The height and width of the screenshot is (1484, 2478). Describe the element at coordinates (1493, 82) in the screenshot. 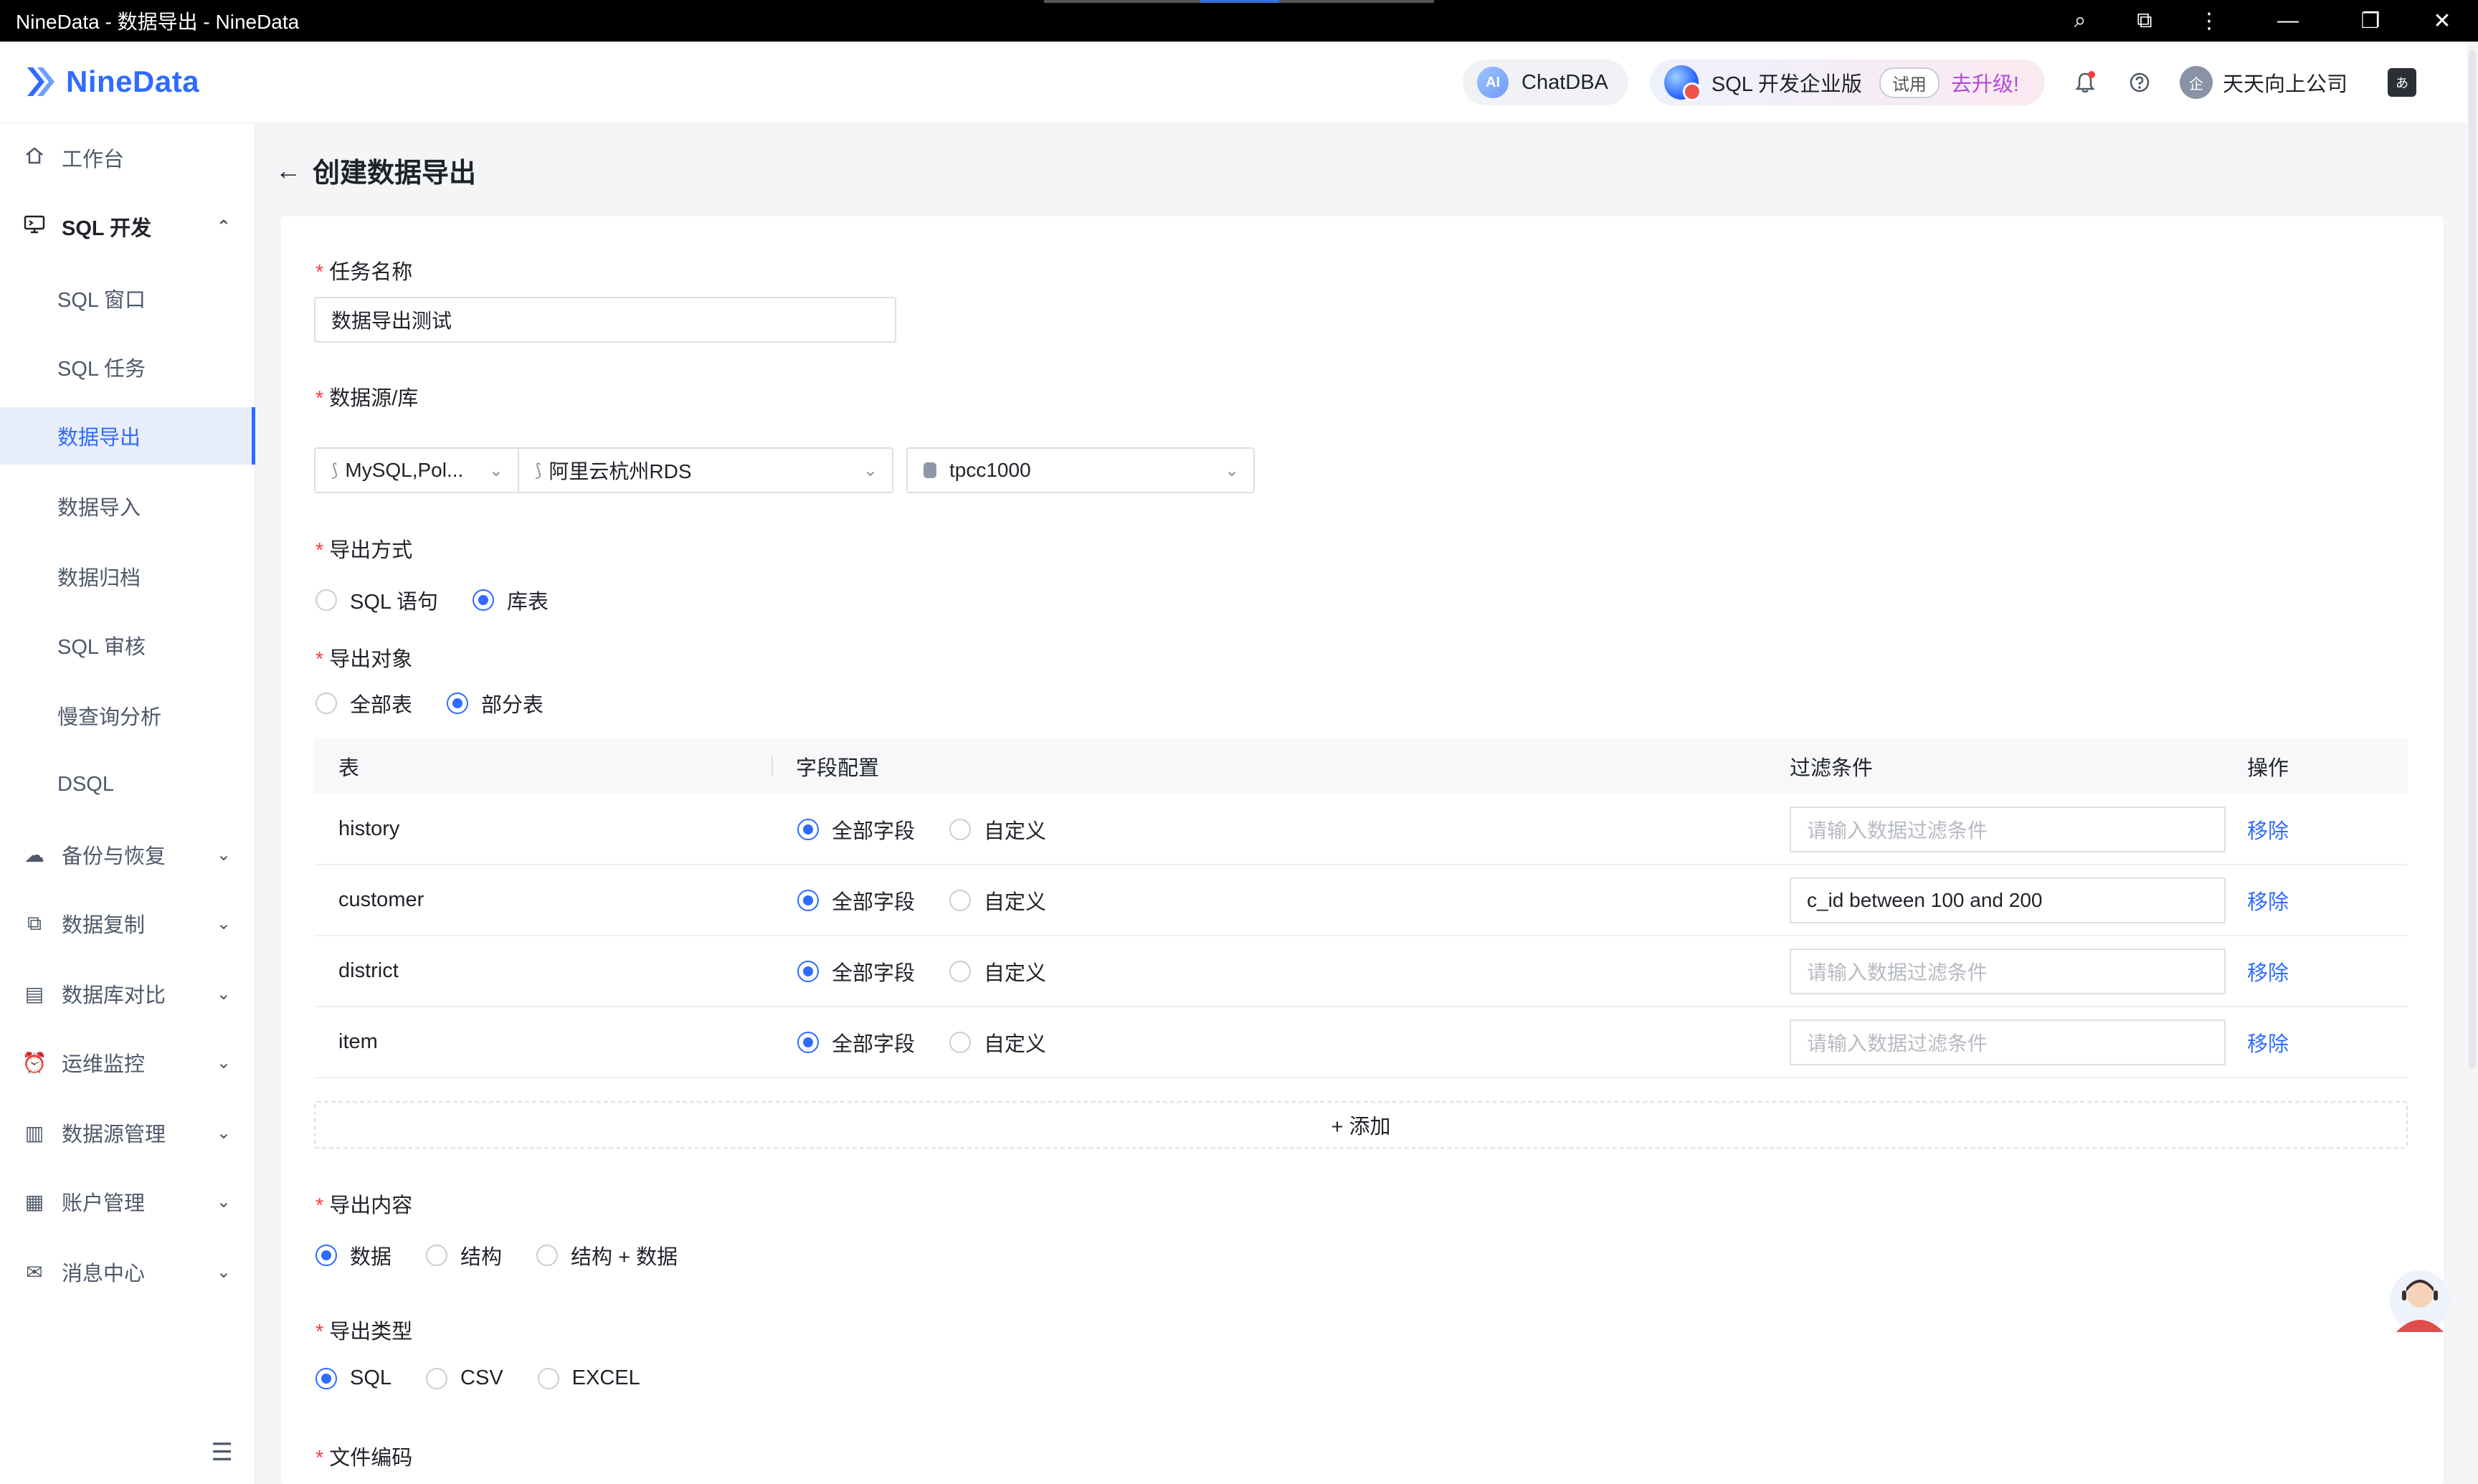

I see `ai-icon: AI` at that location.